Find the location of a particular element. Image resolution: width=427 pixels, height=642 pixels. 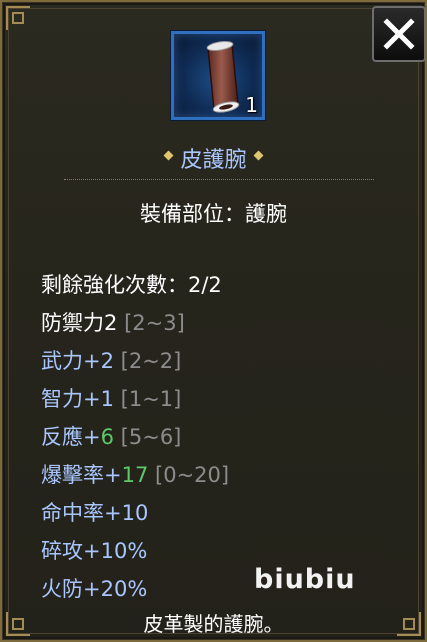

stat-intellect: 智力+1 [1~1] is located at coordinates (135, 403).